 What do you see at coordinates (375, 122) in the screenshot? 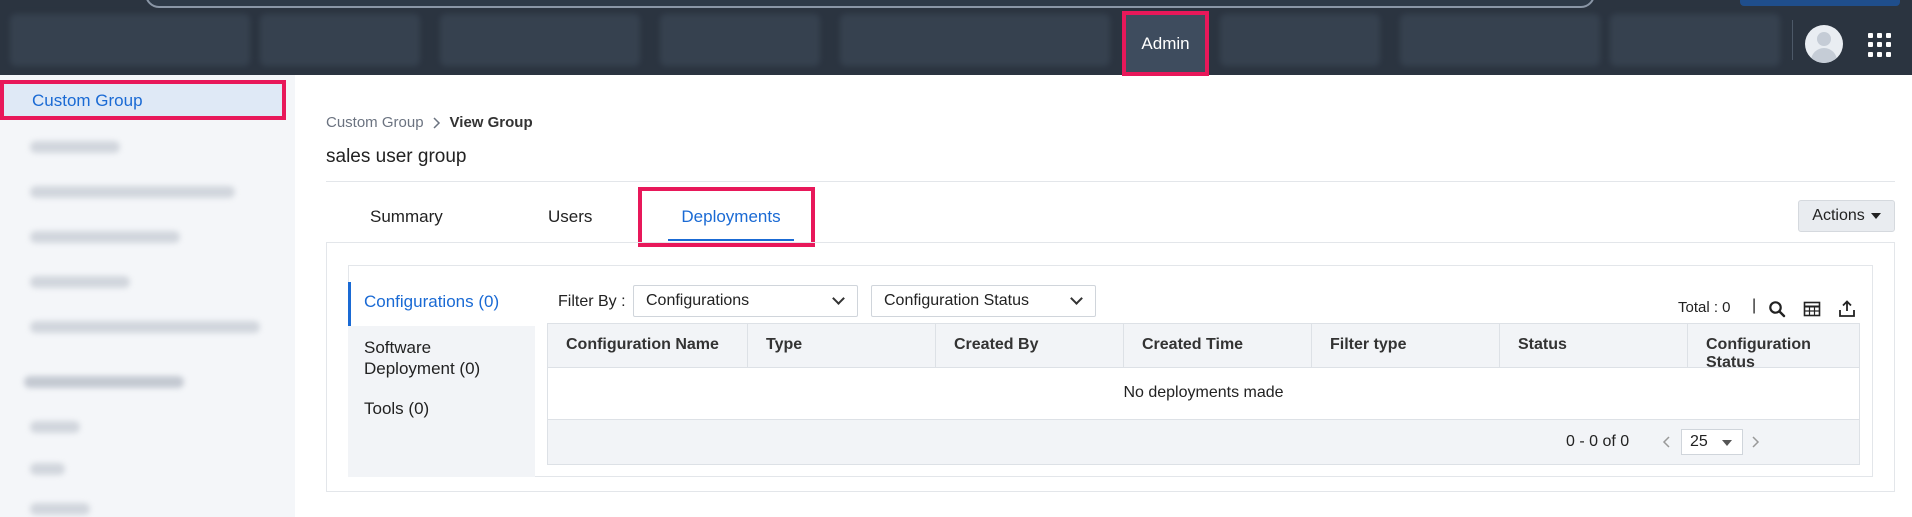
I see `breadcrumb-parent: Custom Group` at bounding box center [375, 122].